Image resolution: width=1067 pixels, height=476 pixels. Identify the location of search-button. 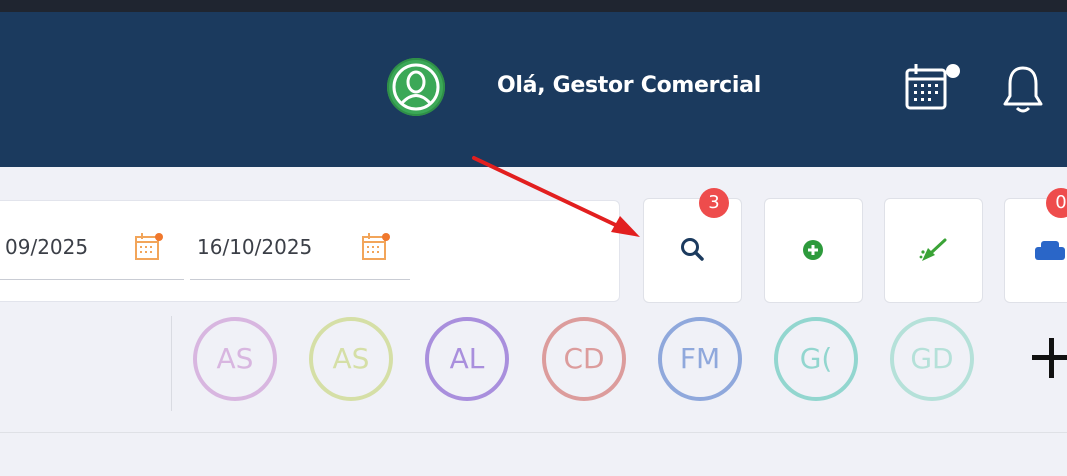
(692, 250).